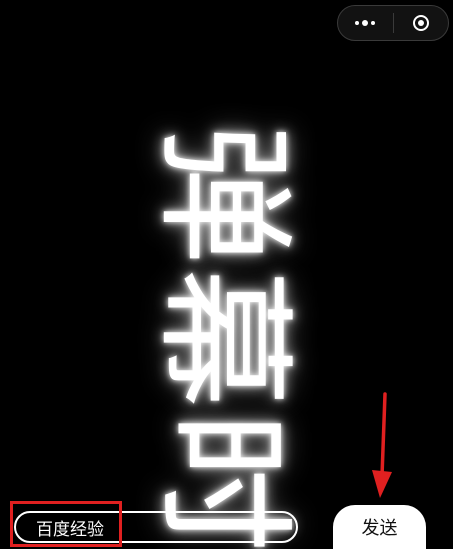 This screenshot has height=549, width=453. What do you see at coordinates (156, 527) in the screenshot?
I see `danmaku-input: 百度经验` at bounding box center [156, 527].